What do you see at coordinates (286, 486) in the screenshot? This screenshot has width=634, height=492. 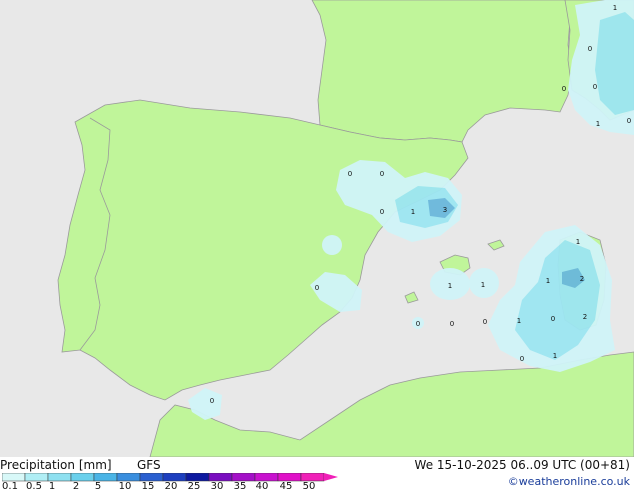 I see `legend-tick-label: 45` at bounding box center [286, 486].